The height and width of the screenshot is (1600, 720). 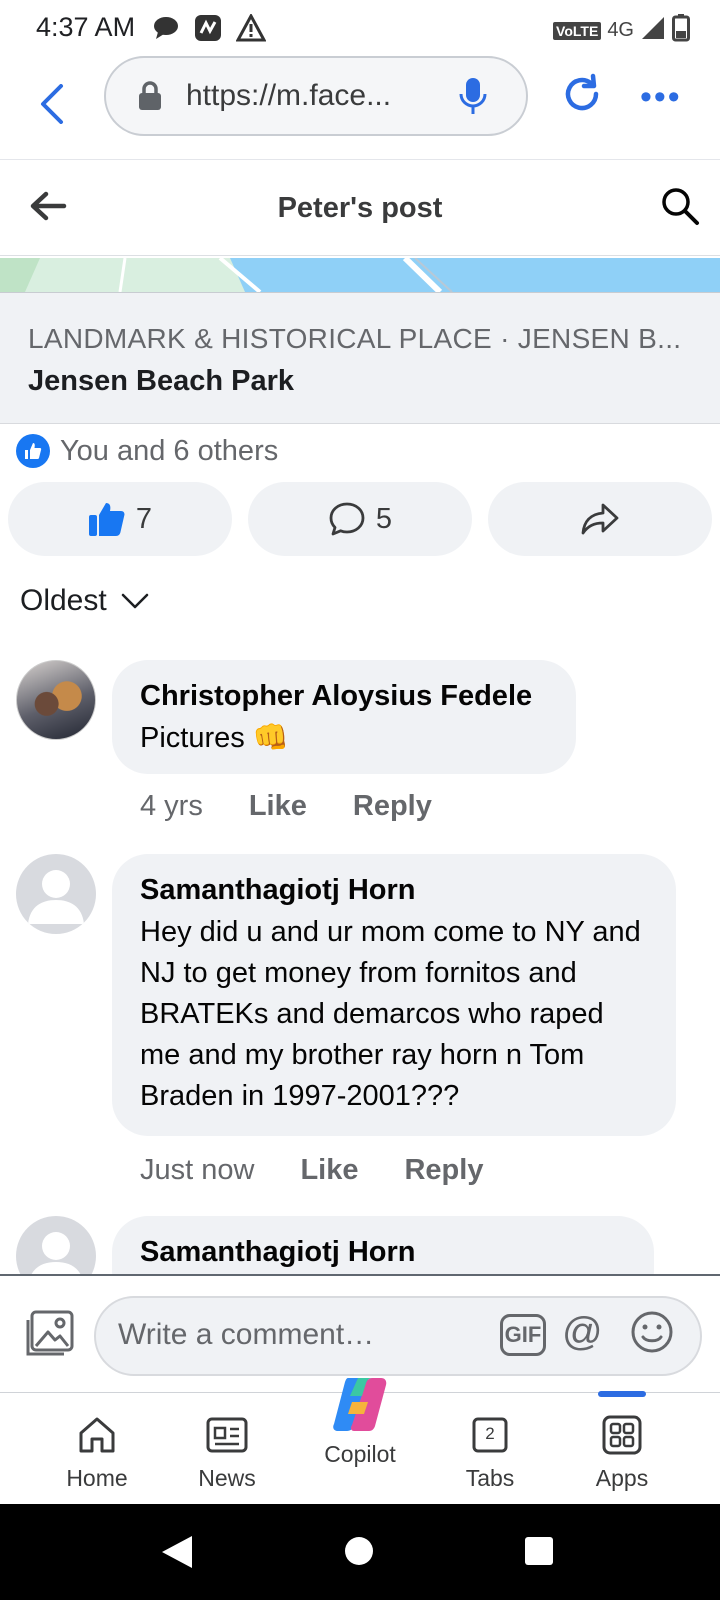 What do you see at coordinates (577, 30) in the screenshot?
I see `volte-indicator: VoLTE` at bounding box center [577, 30].